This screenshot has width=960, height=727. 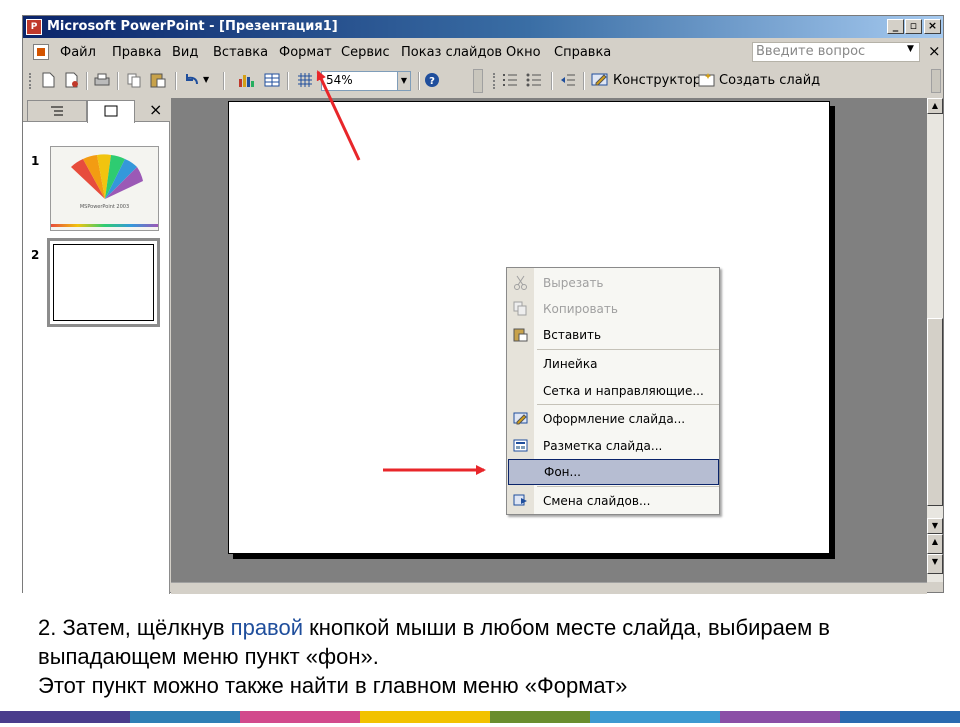 What do you see at coordinates (136, 52) in the screenshot?
I see `menu-edit: Правка` at bounding box center [136, 52].